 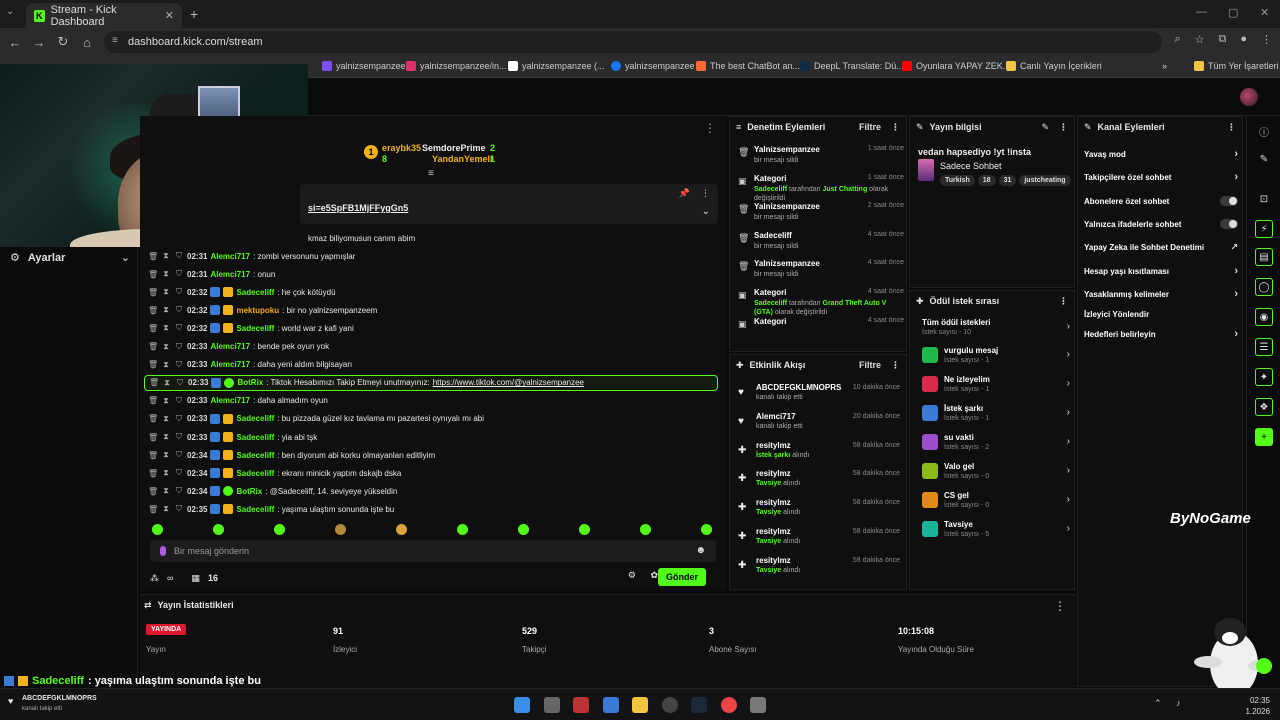 What do you see at coordinates (699, 705) in the screenshot?
I see `steam-icon` at bounding box center [699, 705].